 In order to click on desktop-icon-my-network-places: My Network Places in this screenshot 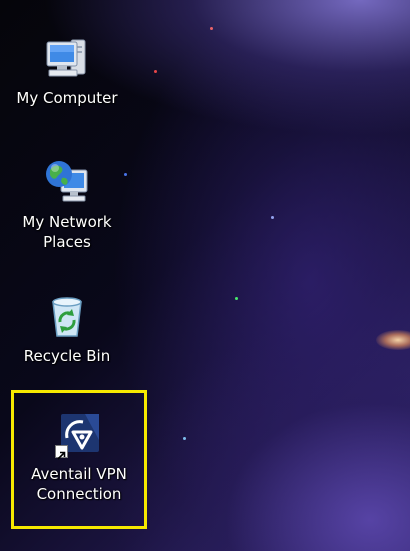, I will do `click(67, 205)`.